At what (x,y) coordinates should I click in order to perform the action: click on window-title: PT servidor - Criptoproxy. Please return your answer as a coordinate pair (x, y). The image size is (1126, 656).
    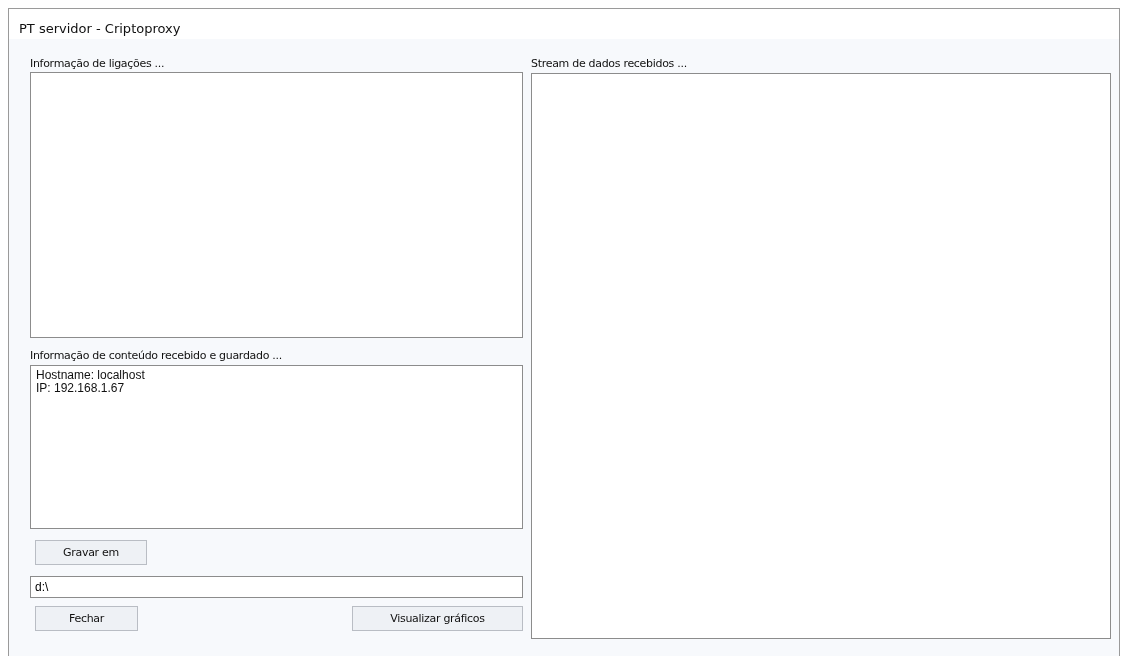
    Looking at the image, I should click on (564, 24).